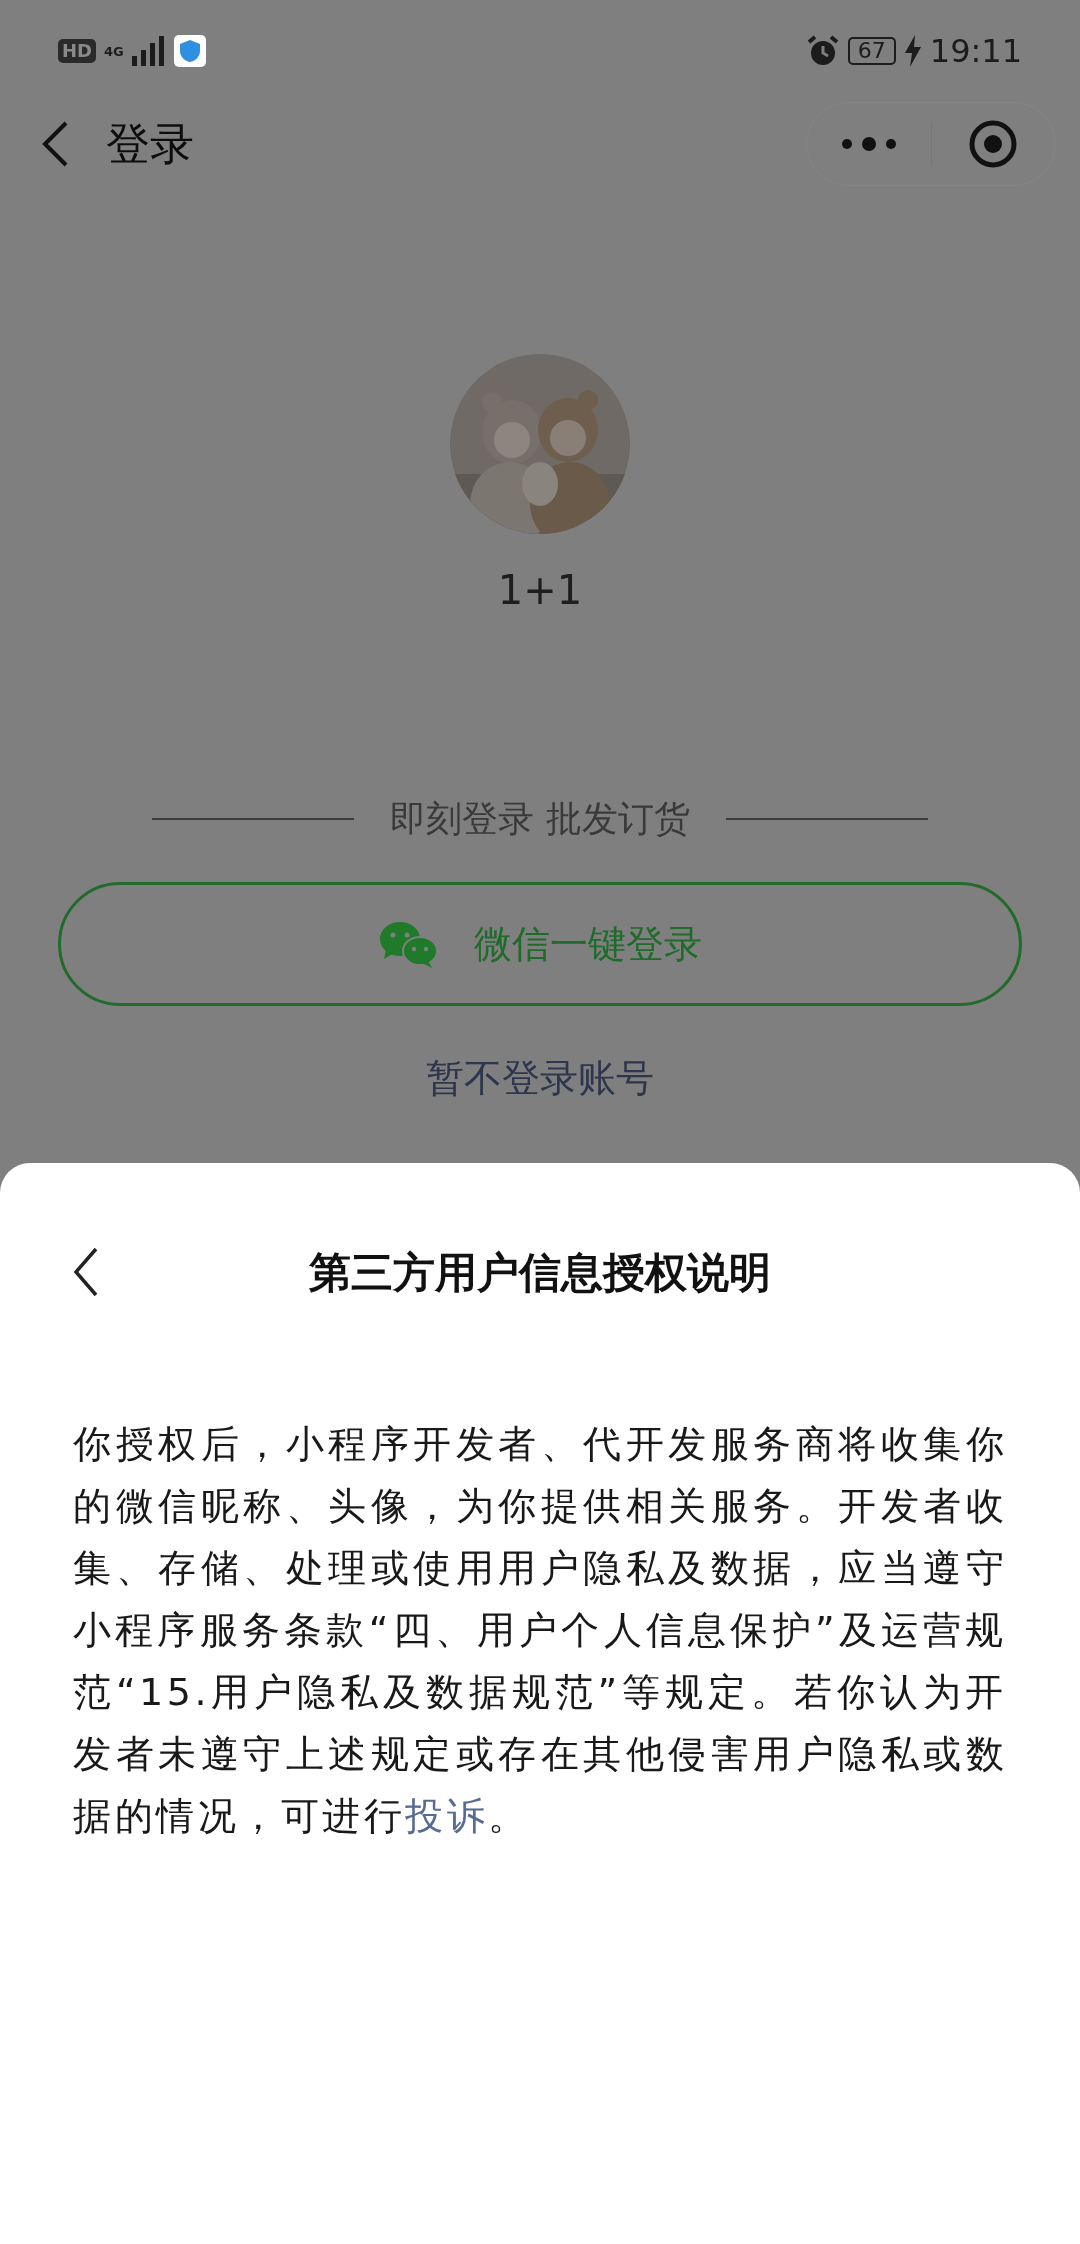  Describe the element at coordinates (86, 1272) in the screenshot. I see `back-button` at that location.